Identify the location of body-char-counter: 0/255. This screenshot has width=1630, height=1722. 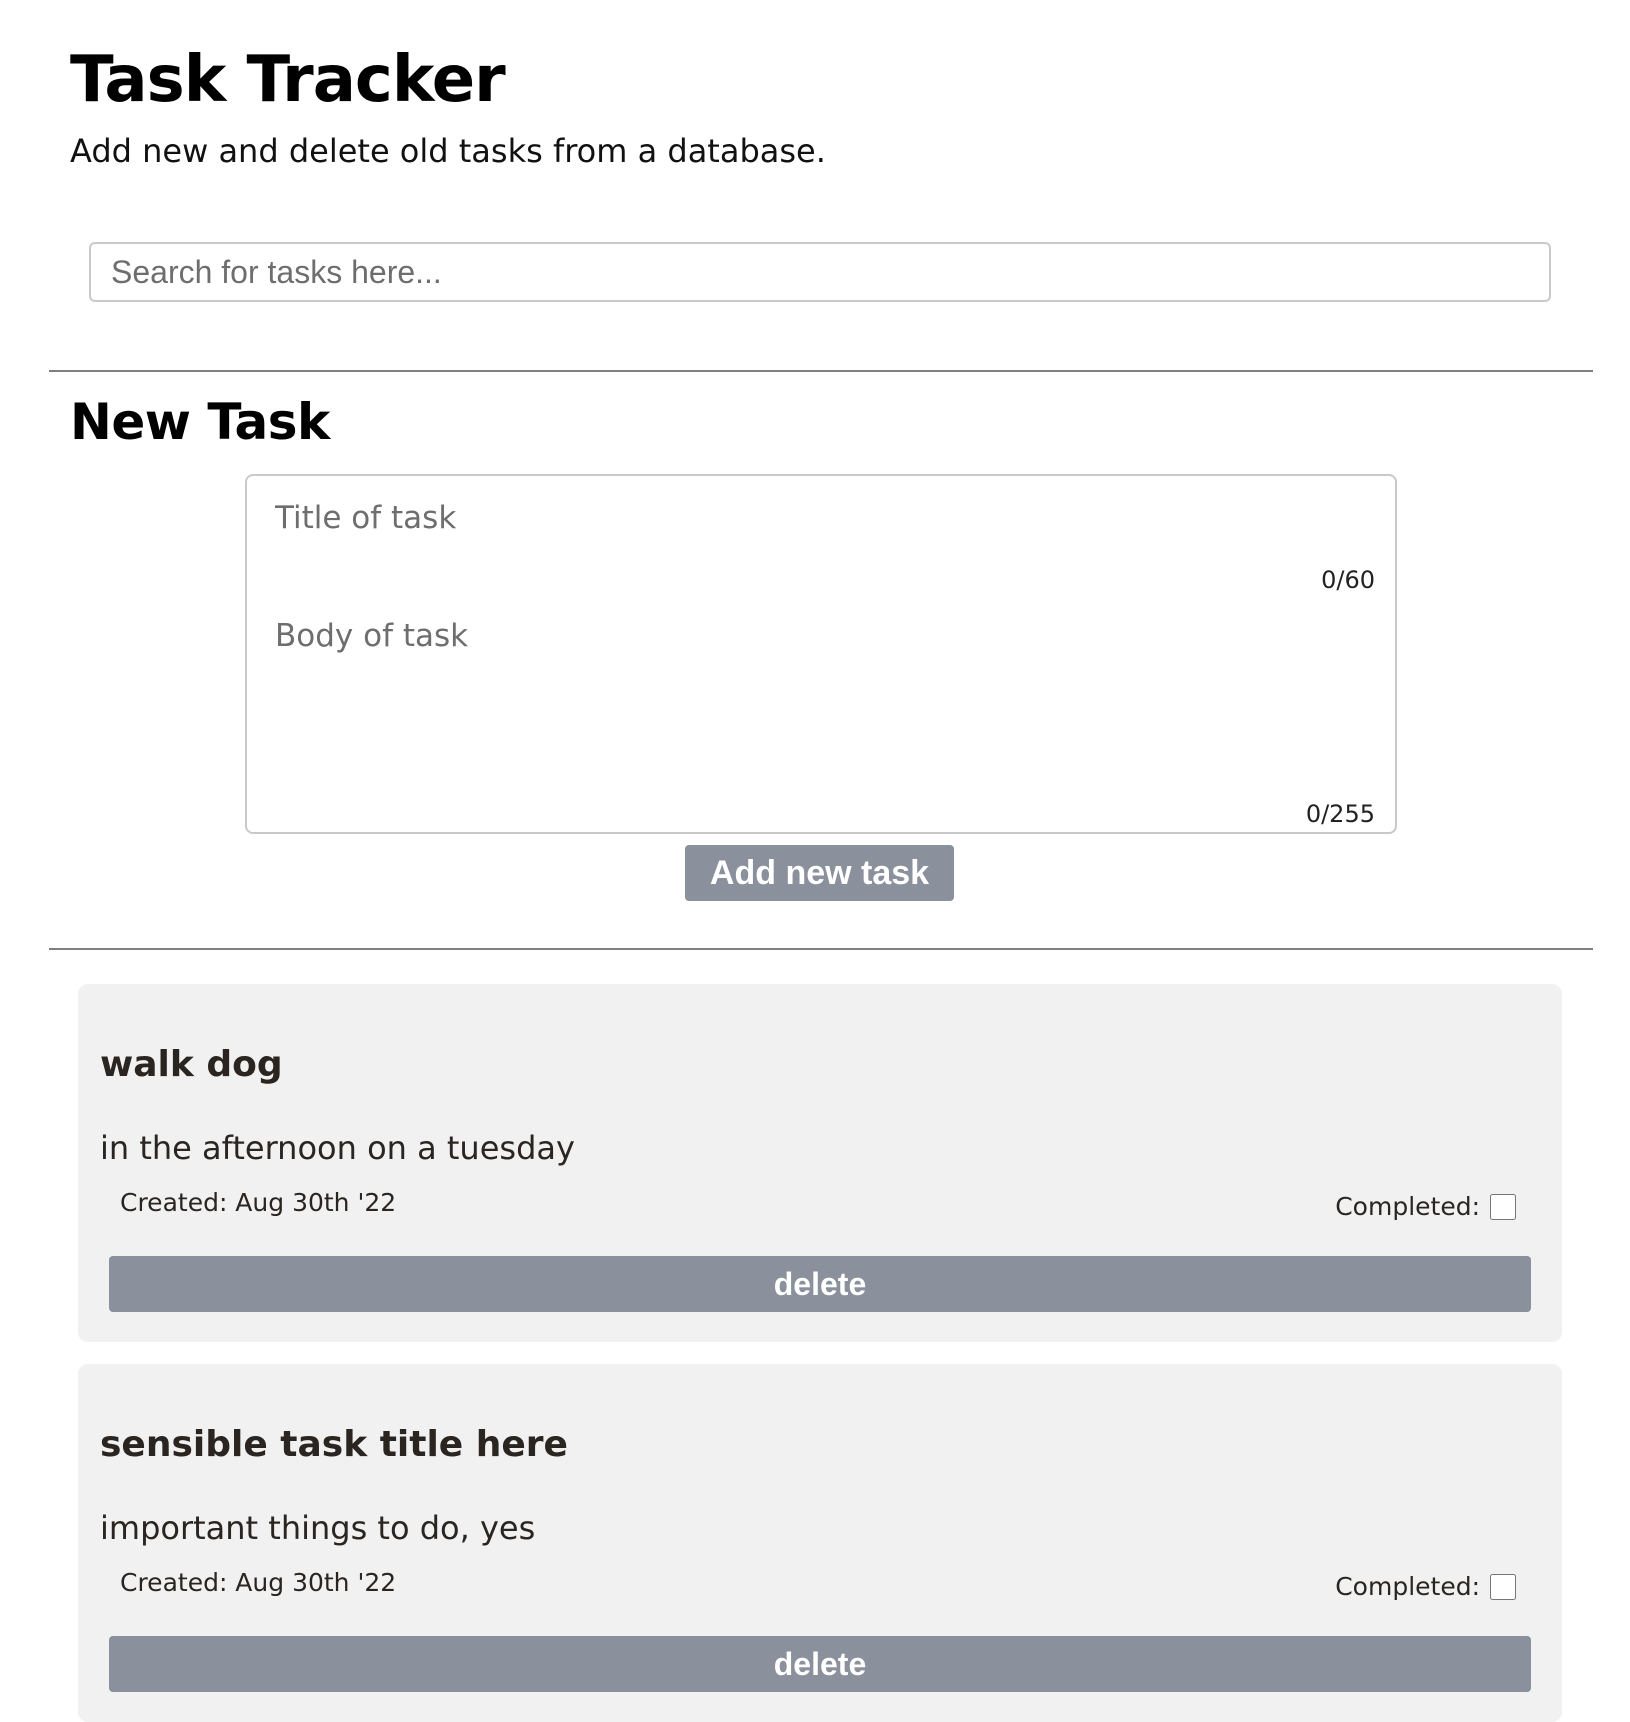
(1340, 814).